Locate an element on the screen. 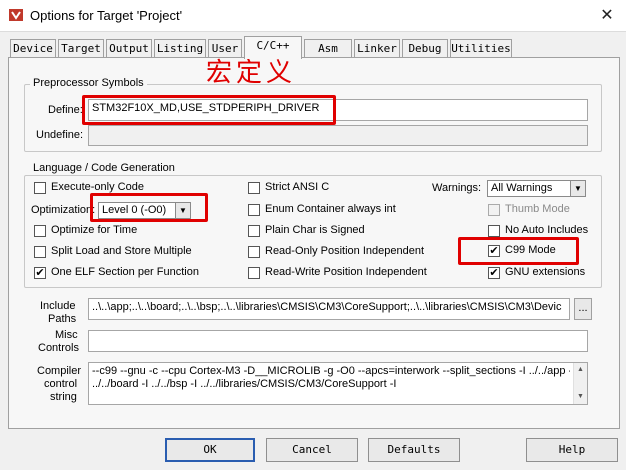 Image resolution: width=626 pixels, height=470 pixels. undefine-label: Undefine: is located at coordinates (60, 135).